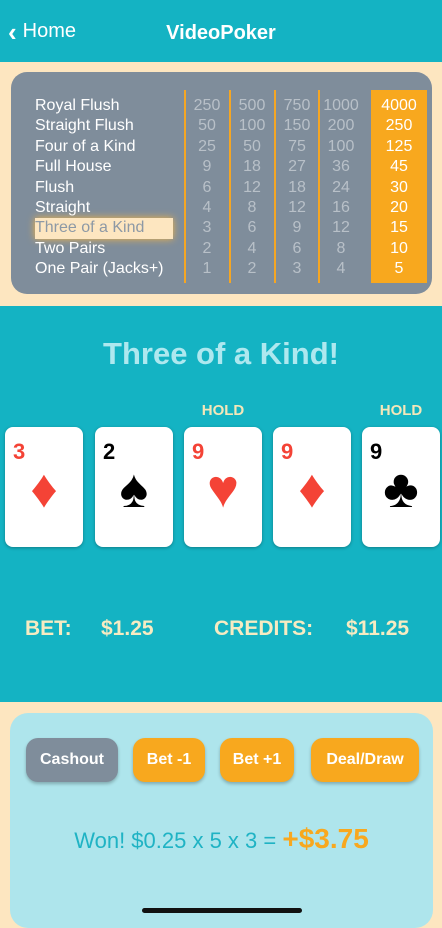 This screenshot has height=928, width=442. Describe the element at coordinates (207, 146) in the screenshot. I see `payout-cell: 25` at that location.